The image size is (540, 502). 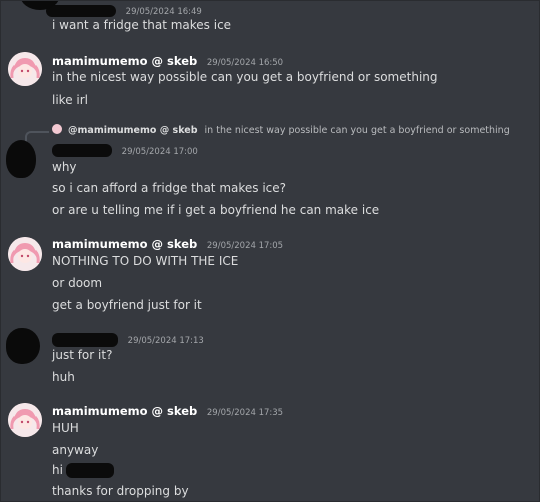 I want to click on message-header: mamimumemo @ skeb 29/05/2024 17:05, so click(x=167, y=245).